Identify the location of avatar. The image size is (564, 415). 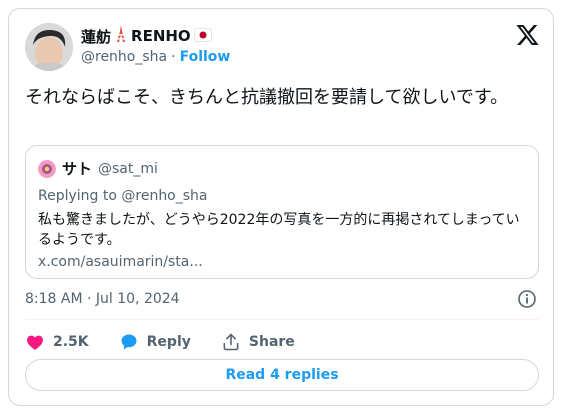
(49, 47).